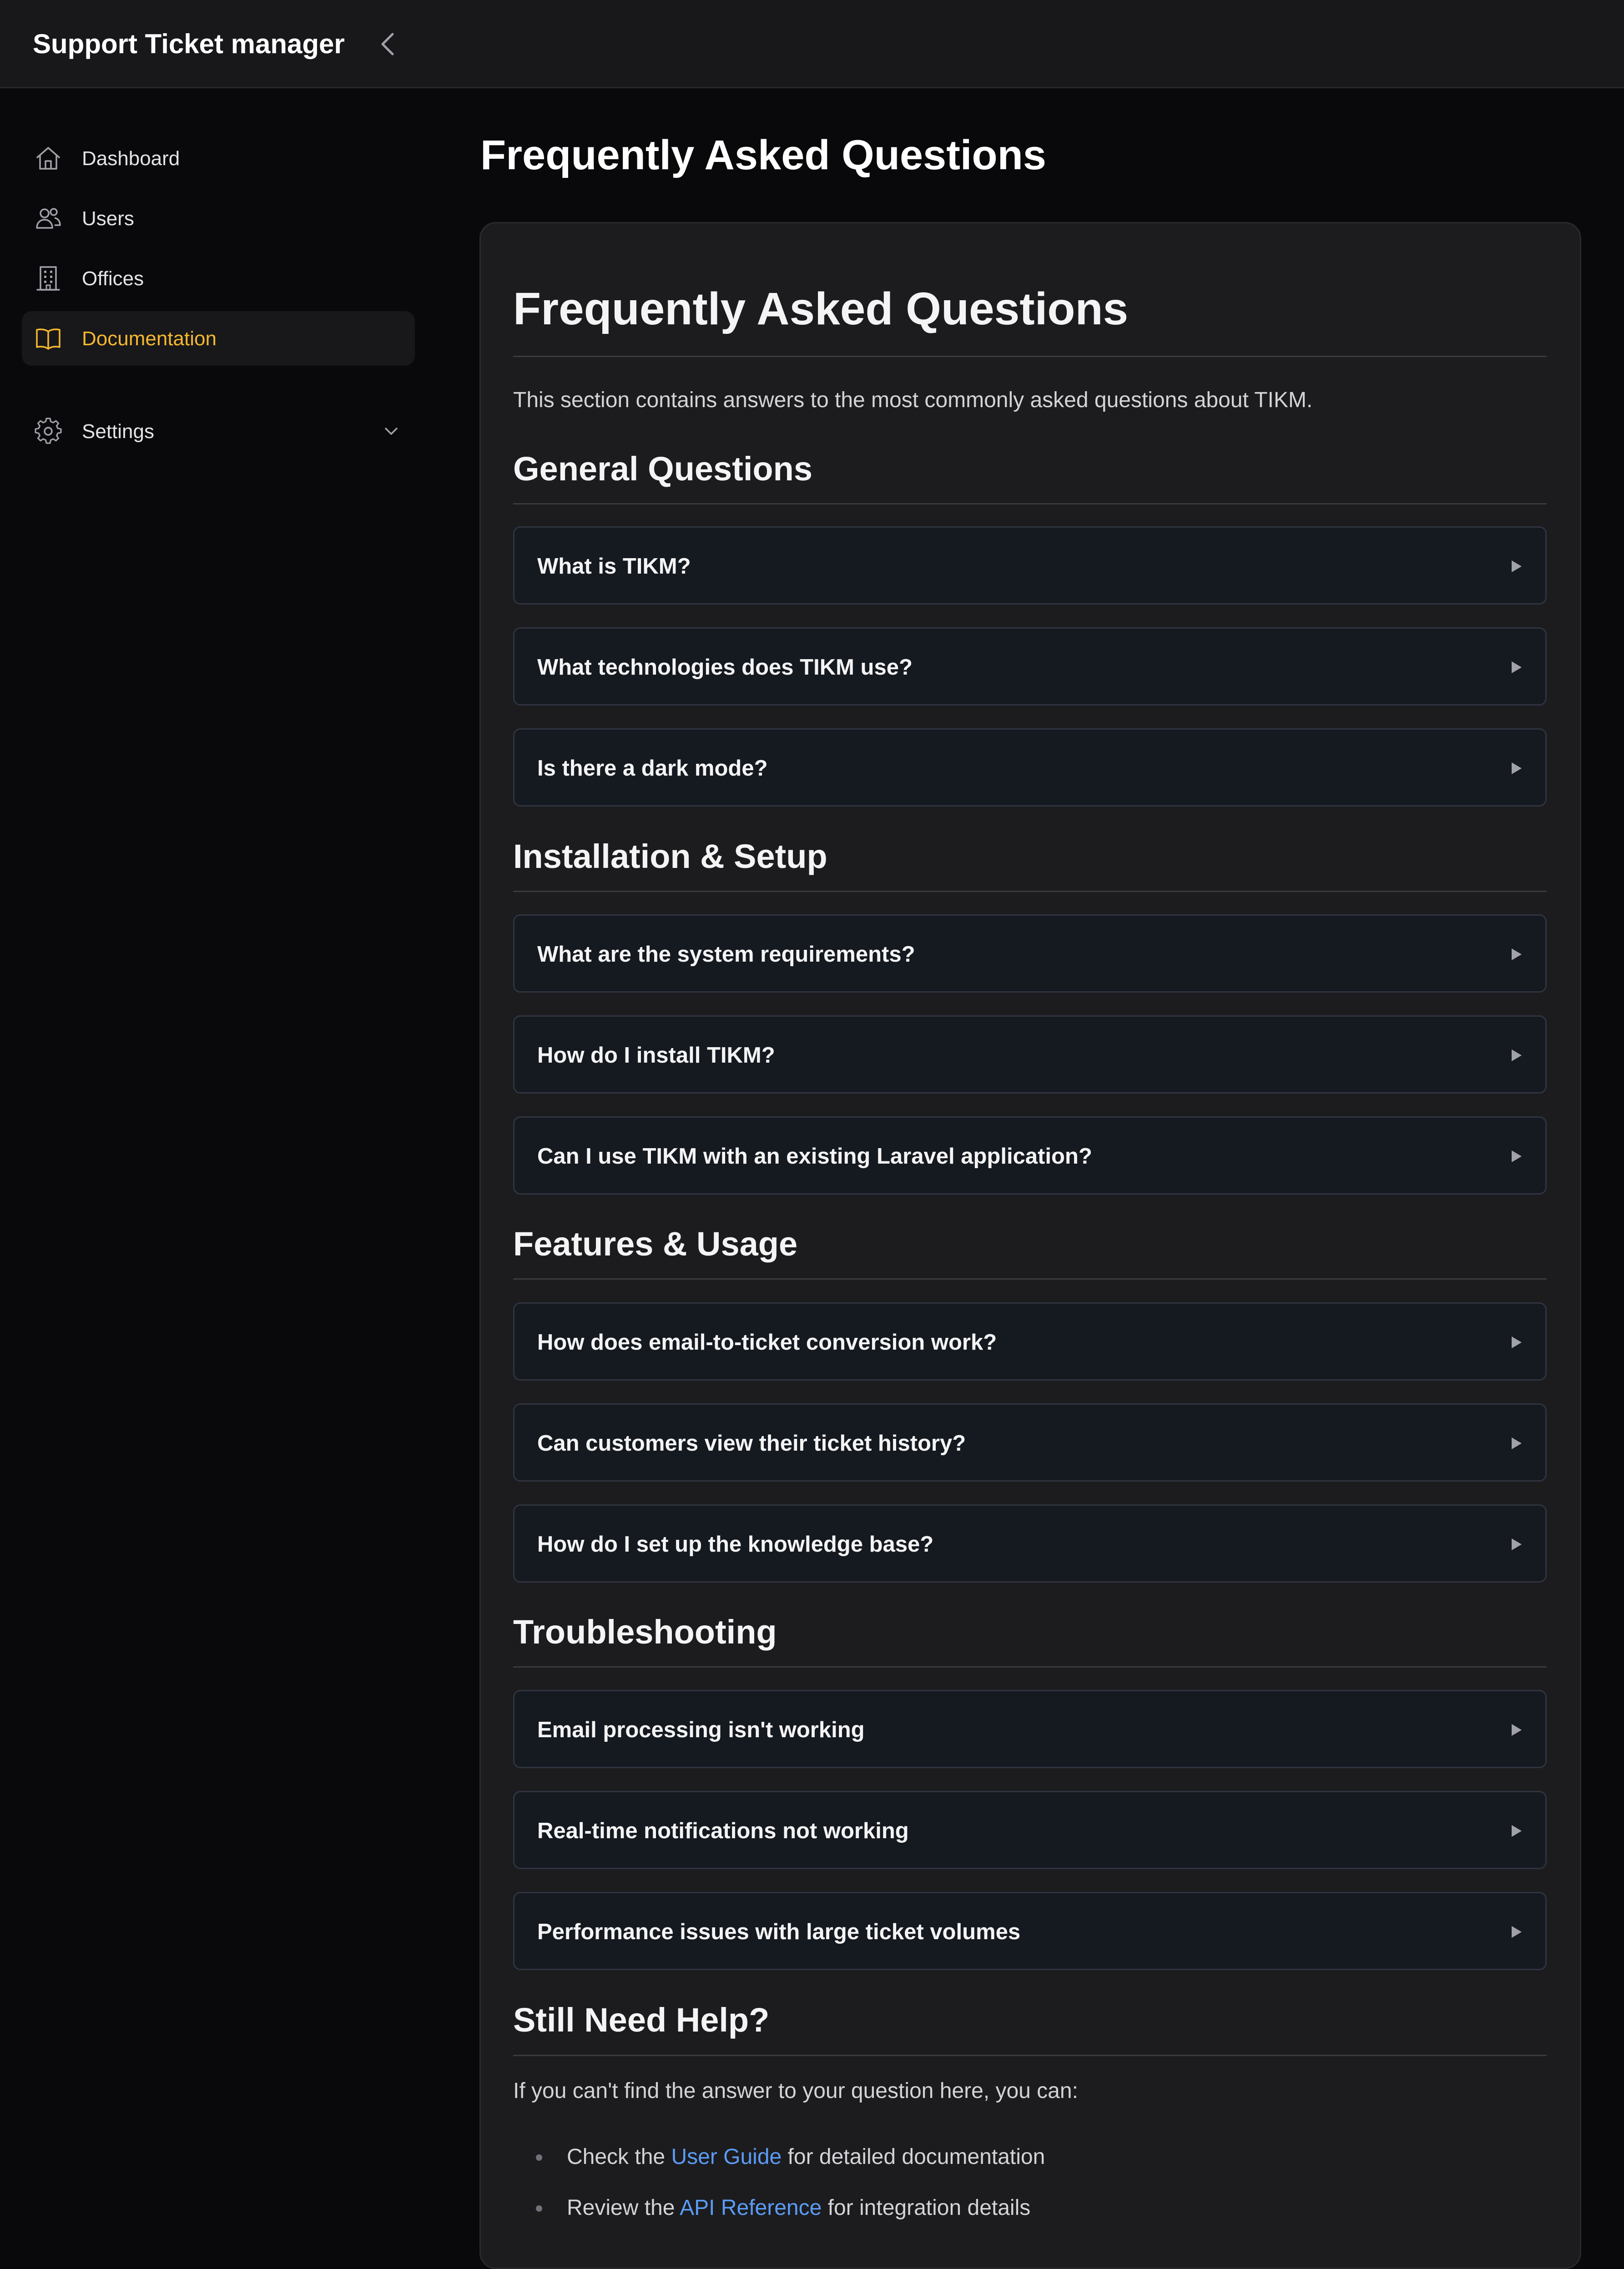 This screenshot has width=1624, height=2269. I want to click on faq-item: Can customers view their ticket history?, so click(1030, 1442).